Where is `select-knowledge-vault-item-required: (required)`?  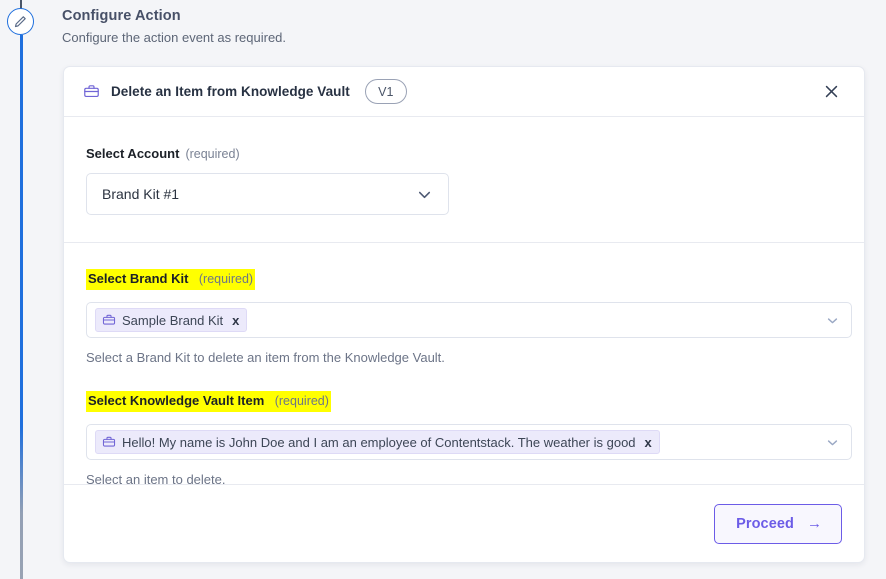 select-knowledge-vault-item-required: (required) is located at coordinates (301, 401).